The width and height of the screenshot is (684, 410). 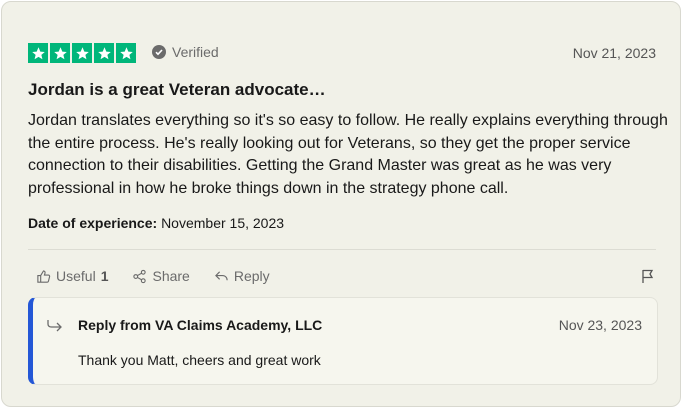 I want to click on reply-arrow-icon, so click(x=54, y=326).